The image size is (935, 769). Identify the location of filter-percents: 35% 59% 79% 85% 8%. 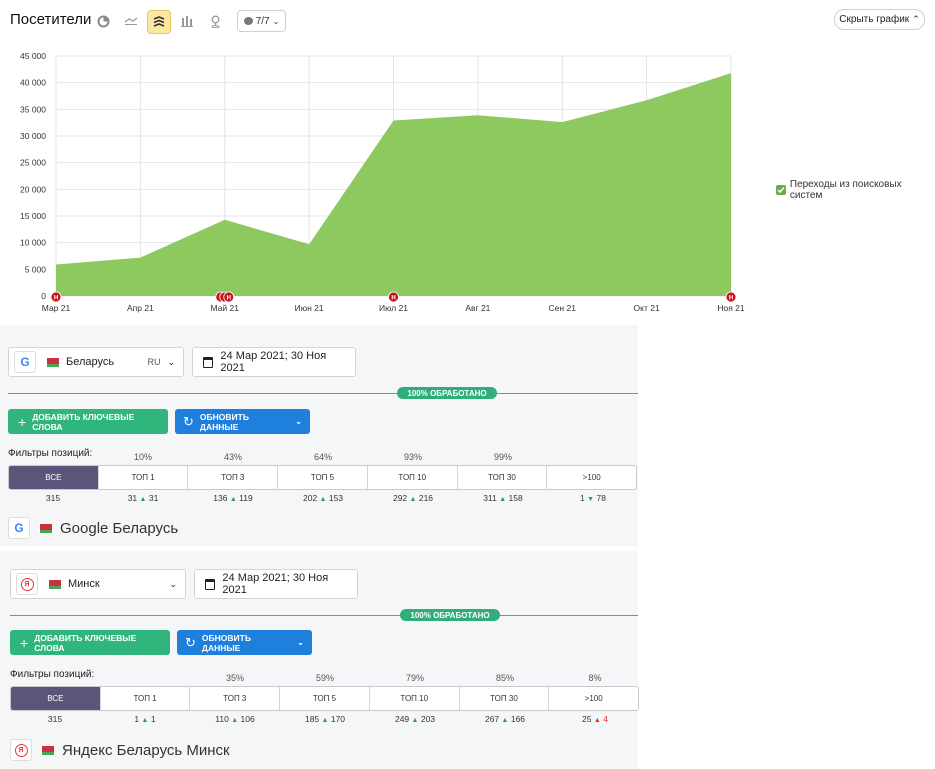
(370, 678).